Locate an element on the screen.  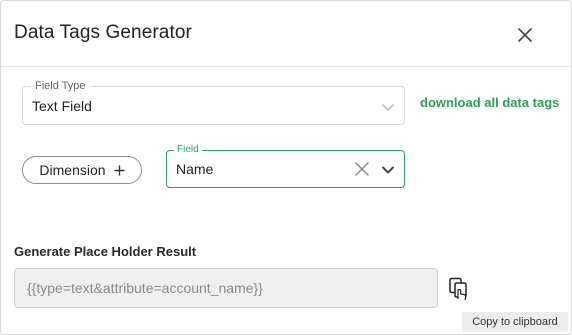
download-all-data-tags-link: download all data tags is located at coordinates (489, 102).